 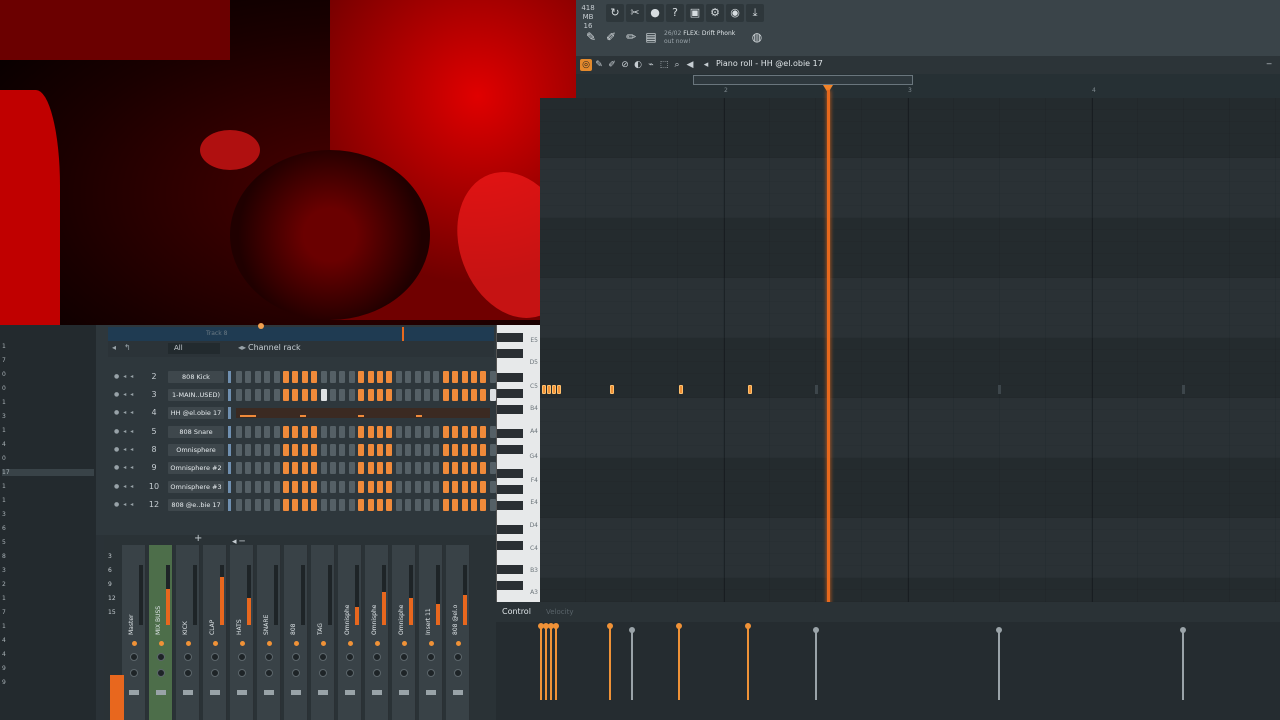 I want to click on channel-mixer-track: 2, so click(x=154, y=376).